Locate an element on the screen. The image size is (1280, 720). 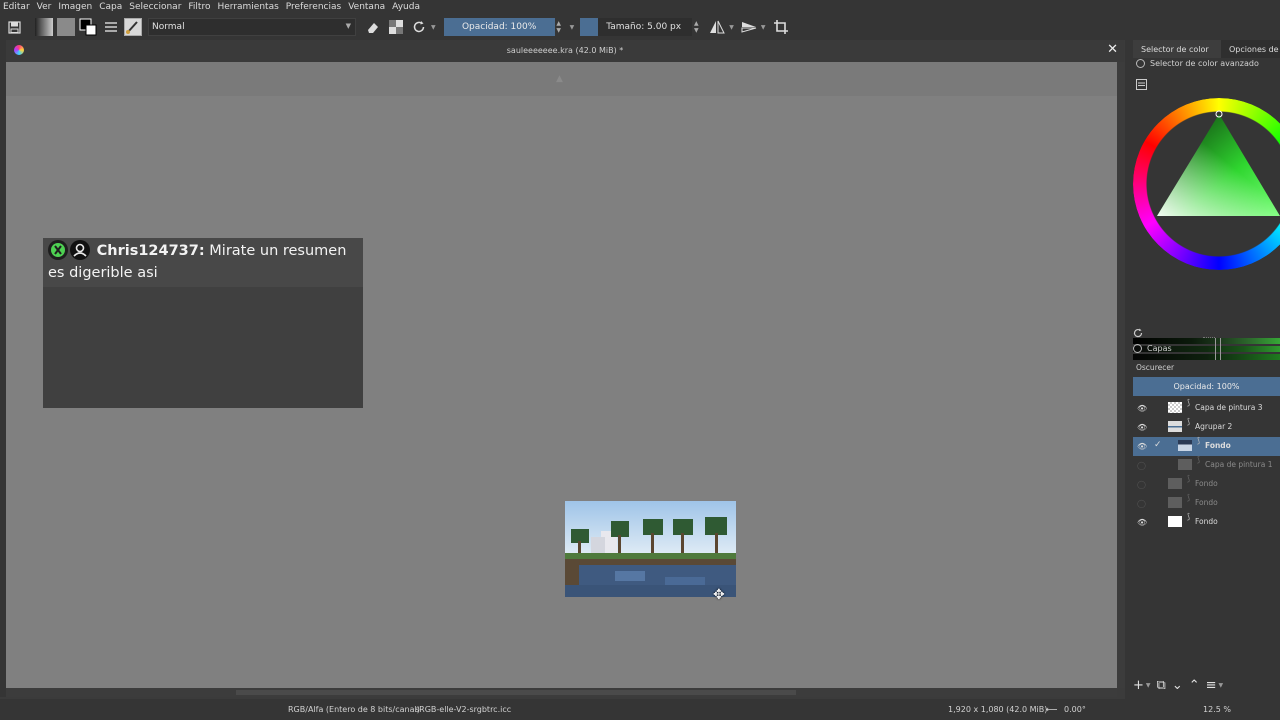
blend-mode-value: Normal is located at coordinates (168, 27).